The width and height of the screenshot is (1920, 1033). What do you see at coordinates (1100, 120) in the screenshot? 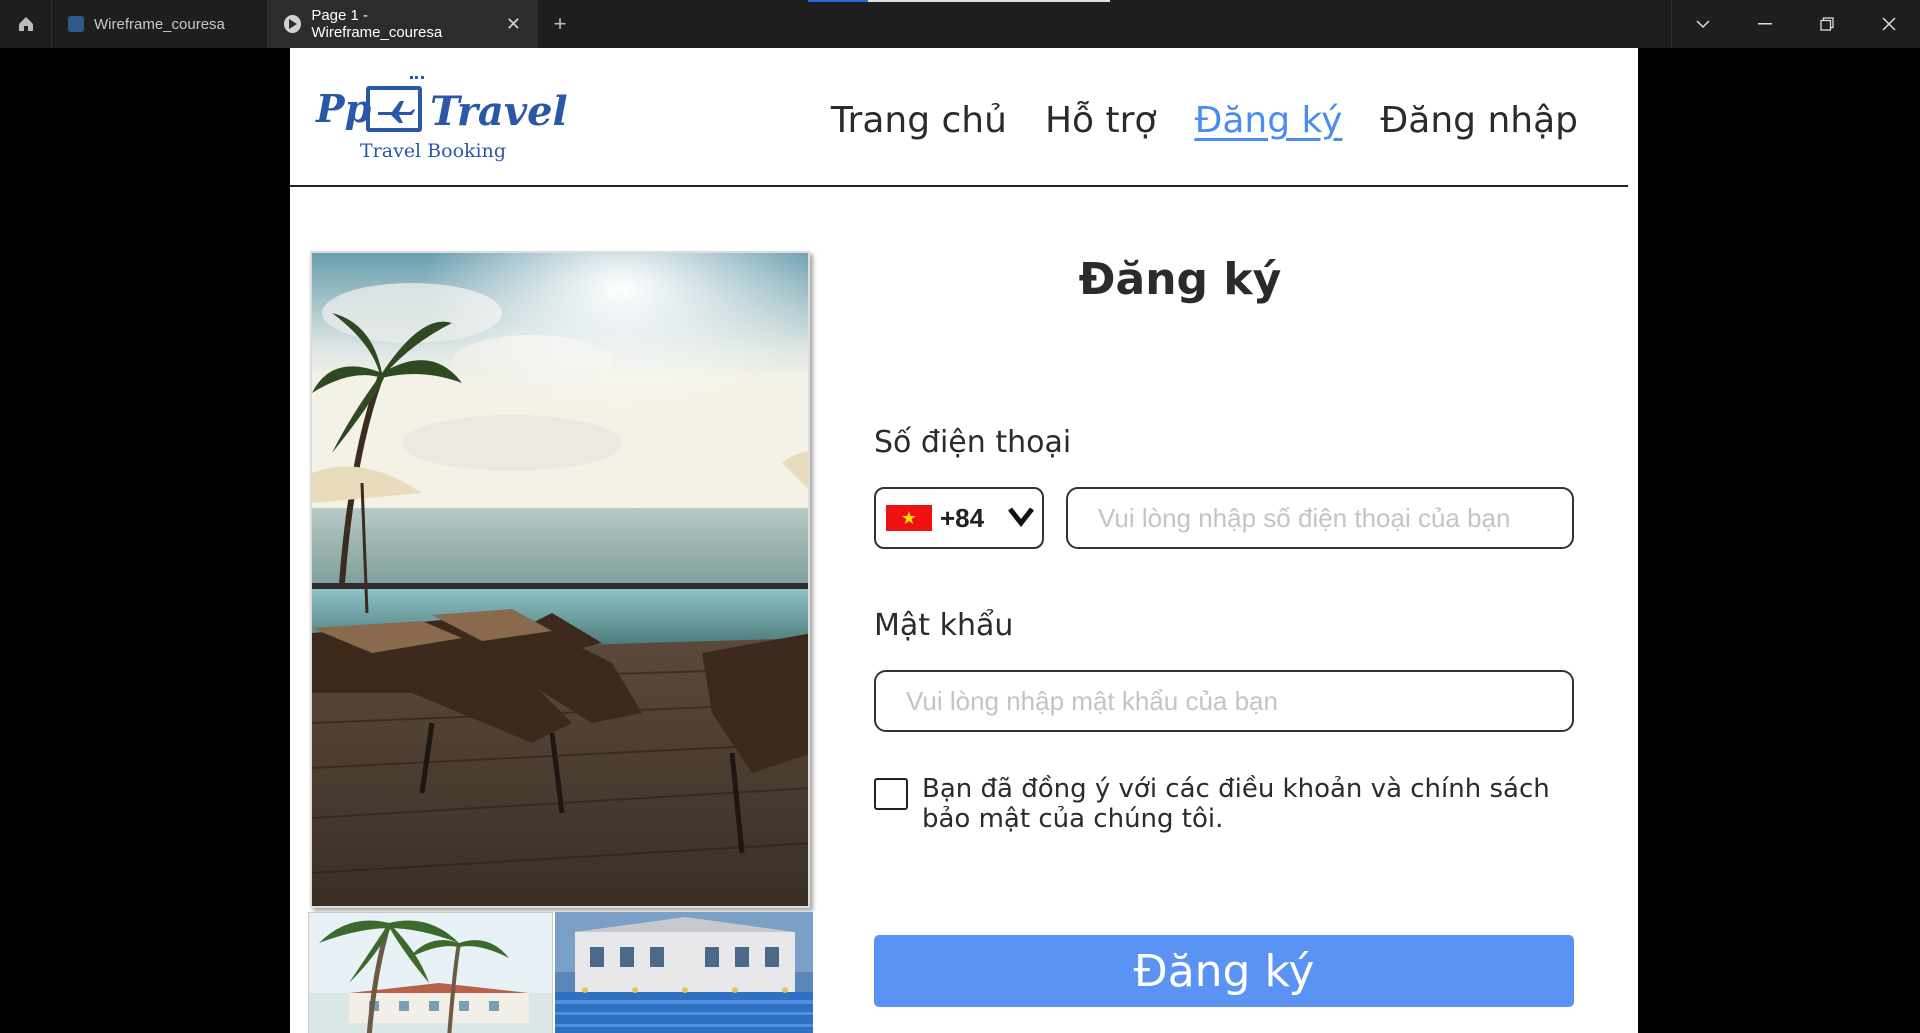
I see `nav-support: Hỗ trợ` at bounding box center [1100, 120].